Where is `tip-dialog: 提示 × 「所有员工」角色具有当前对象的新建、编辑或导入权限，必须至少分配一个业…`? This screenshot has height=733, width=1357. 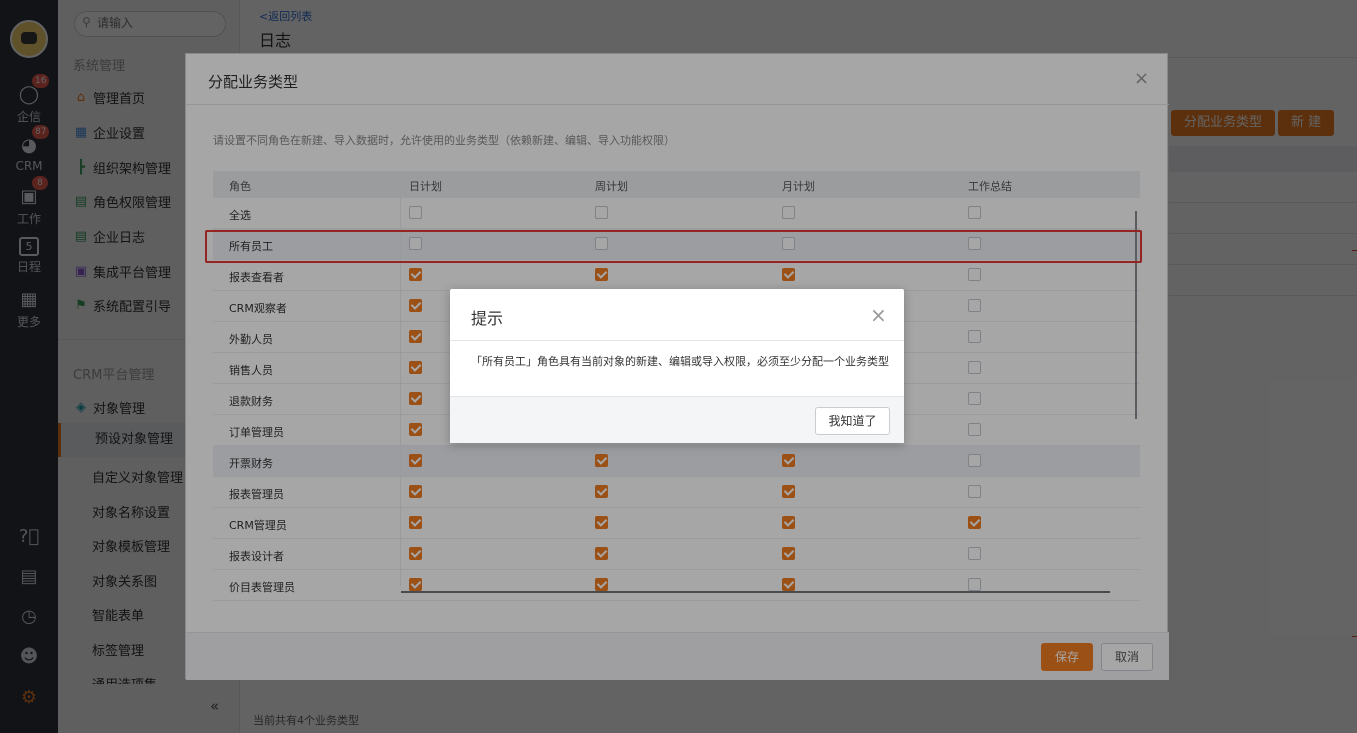 tip-dialog: 提示 × 「所有员工」角色具有当前对象的新建、编辑或导入权限，必须至少分配一个业… is located at coordinates (677, 366).